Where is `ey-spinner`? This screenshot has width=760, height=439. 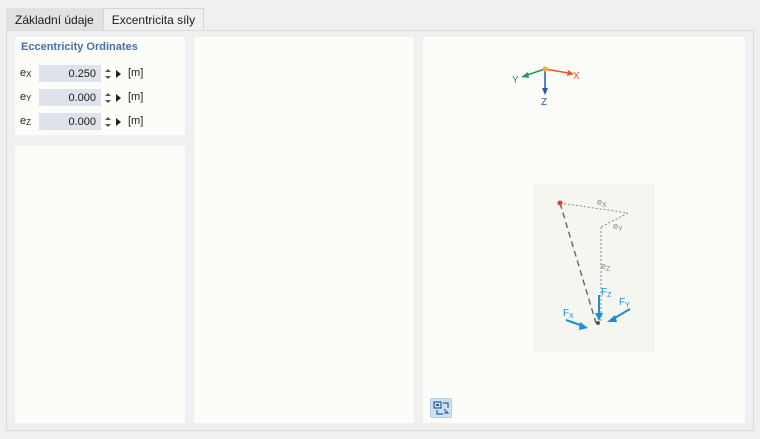 ey-spinner is located at coordinates (108, 98).